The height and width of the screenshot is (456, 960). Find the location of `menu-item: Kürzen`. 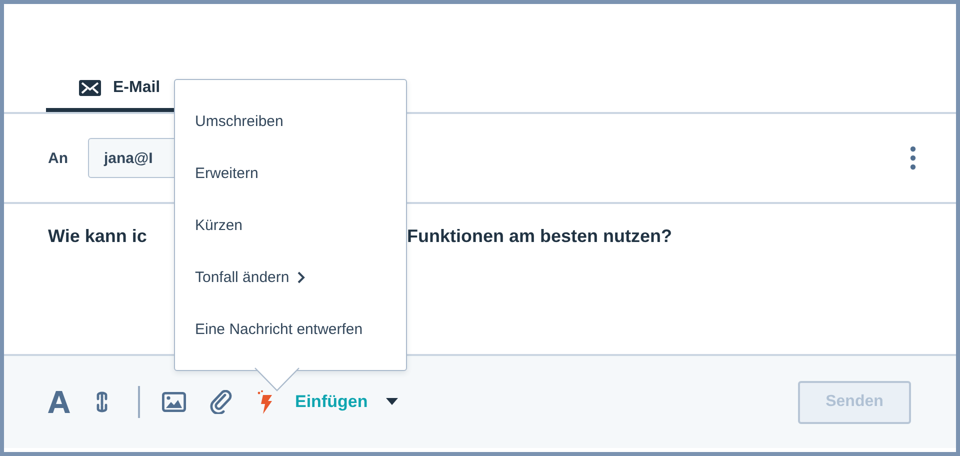

menu-item: Kürzen is located at coordinates (290, 225).